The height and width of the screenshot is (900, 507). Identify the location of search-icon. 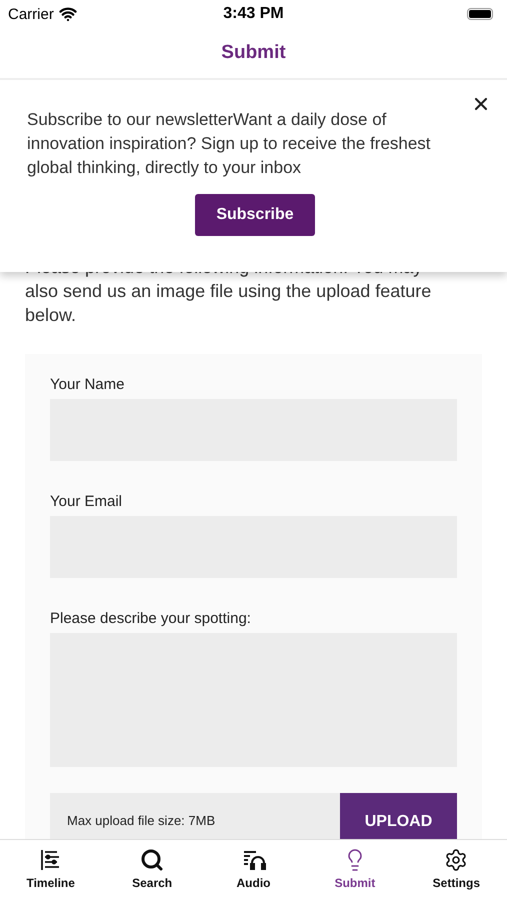
(152, 860).